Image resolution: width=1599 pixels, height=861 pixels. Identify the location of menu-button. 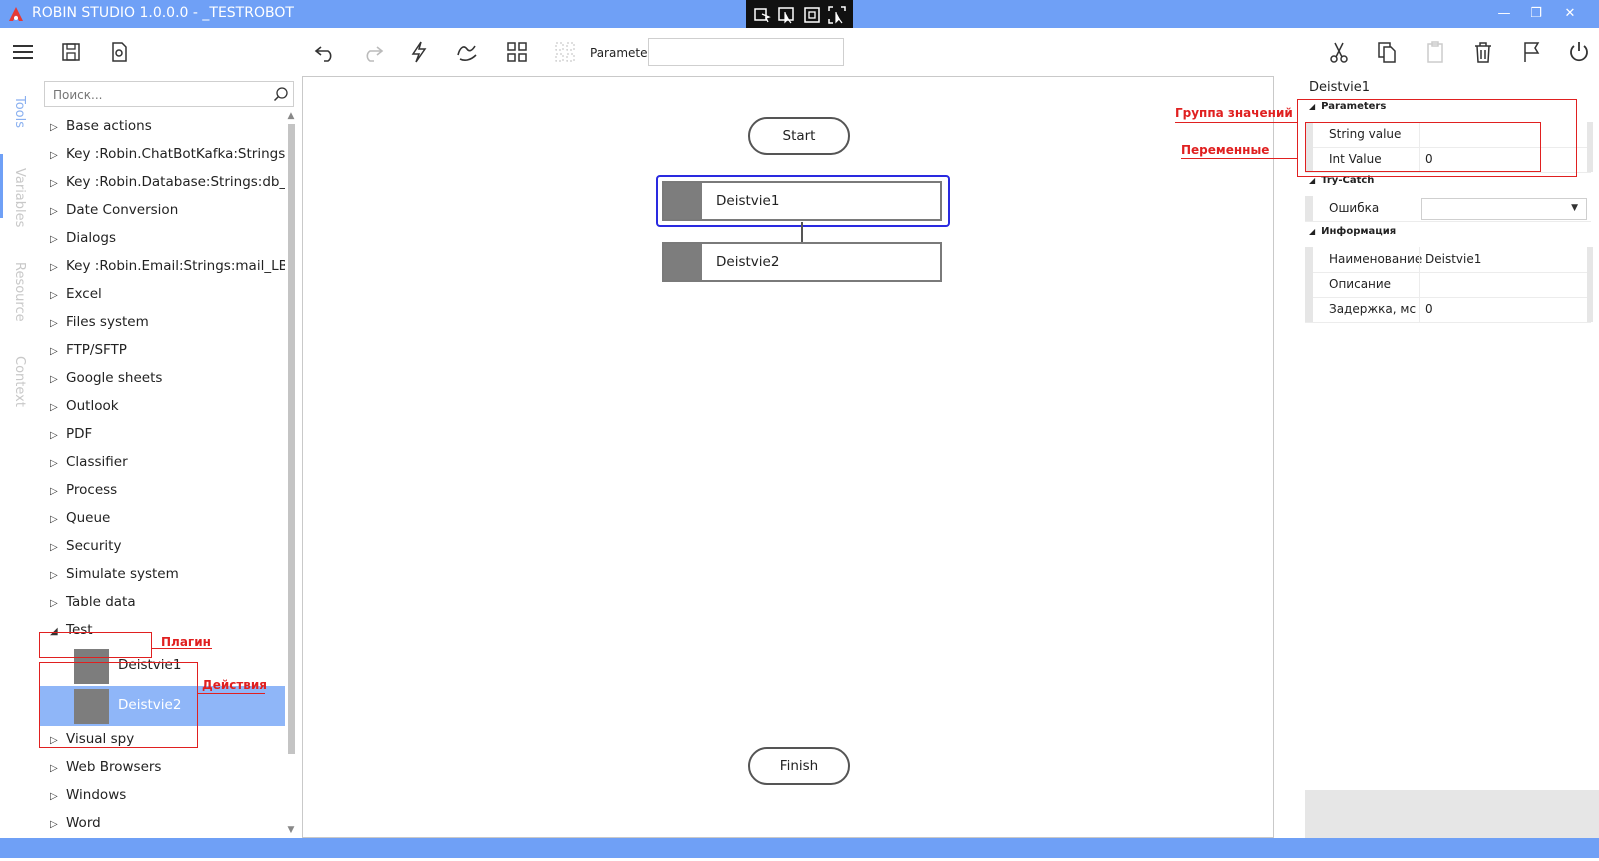
(23, 52).